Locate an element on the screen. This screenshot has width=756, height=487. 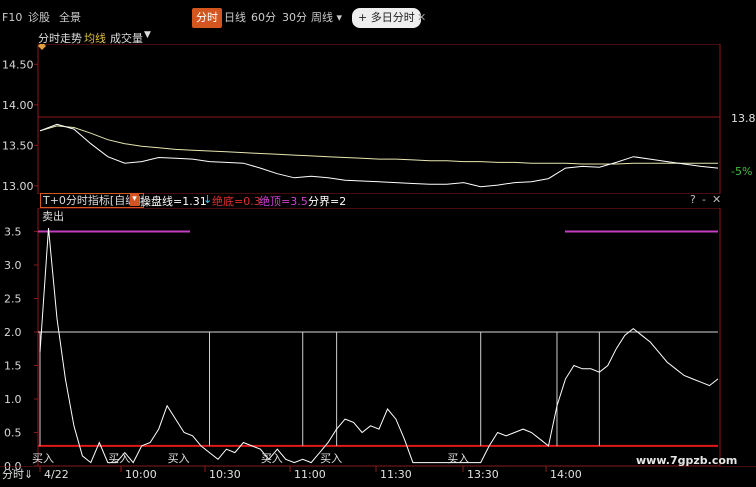
price-line is located at coordinates (379, 155).